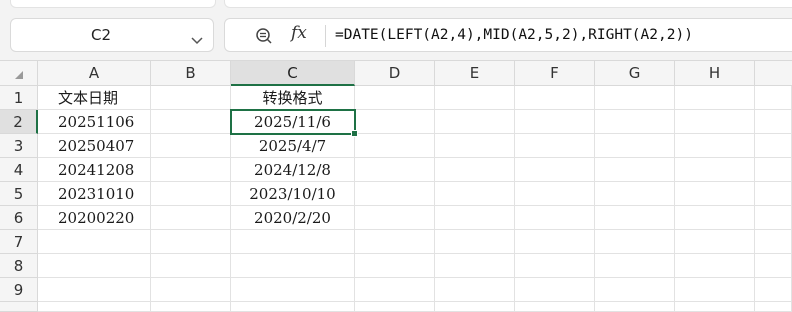 The image size is (792, 312). I want to click on column-header-e: E, so click(475, 73).